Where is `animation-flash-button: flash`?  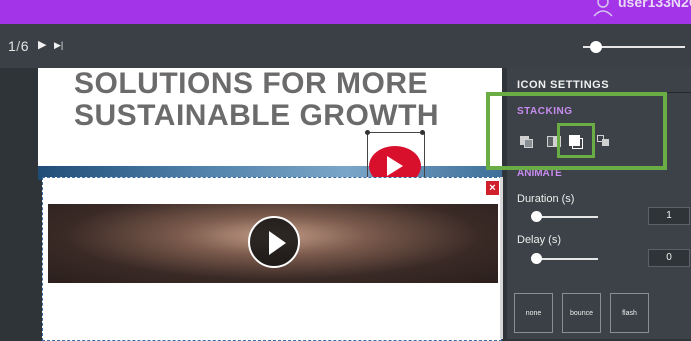 animation-flash-button: flash is located at coordinates (629, 313).